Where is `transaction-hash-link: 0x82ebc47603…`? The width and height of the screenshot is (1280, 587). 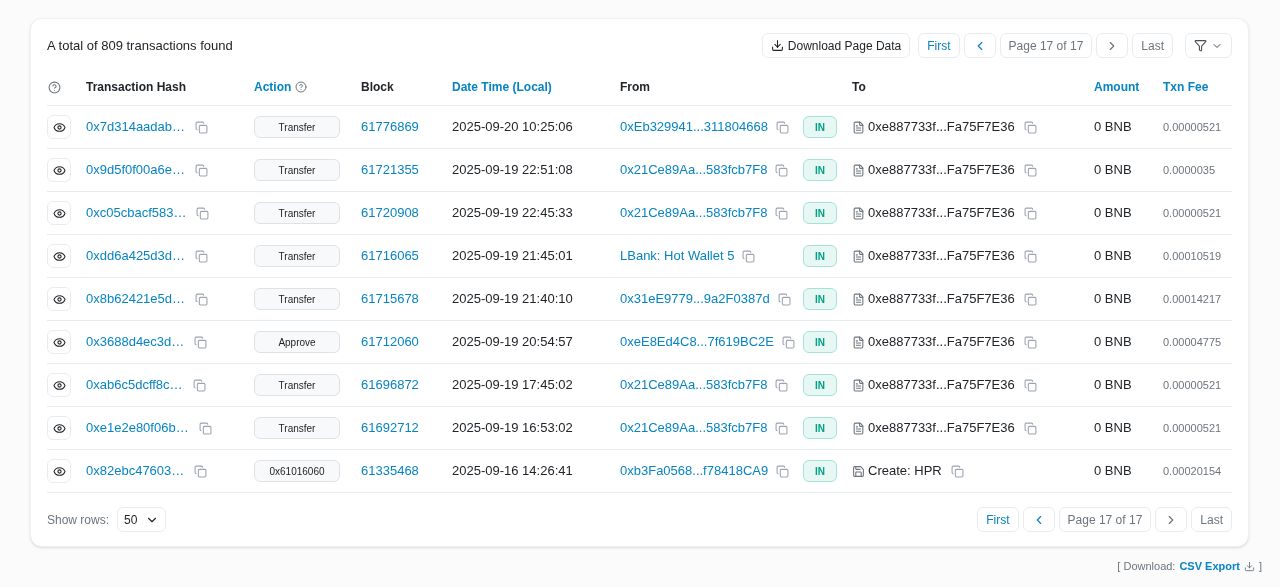
transaction-hash-link: 0x82ebc47603… is located at coordinates (135, 471).